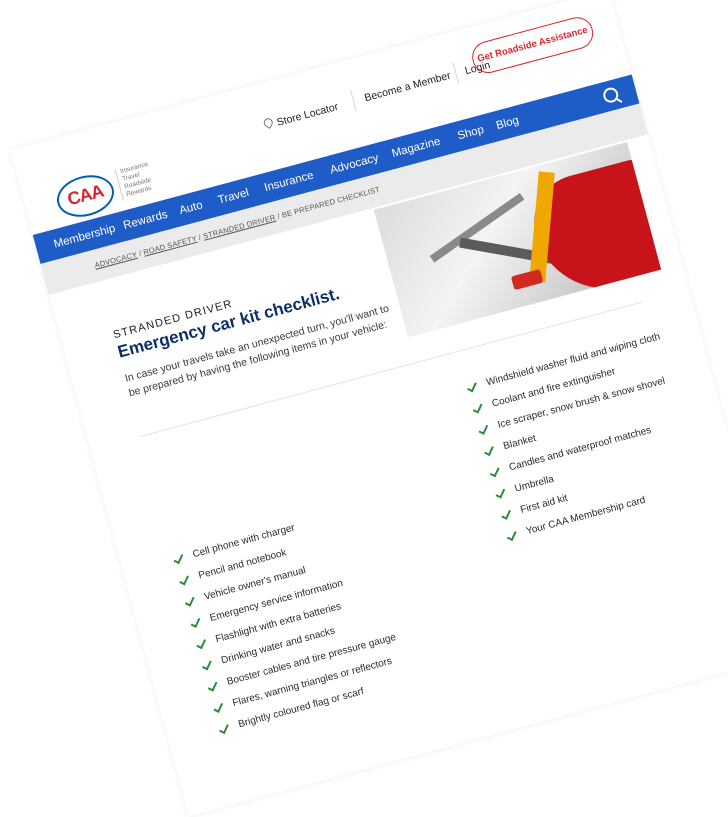 The height and width of the screenshot is (817, 728). I want to click on store-locator-link: Store Locator, so click(301, 116).